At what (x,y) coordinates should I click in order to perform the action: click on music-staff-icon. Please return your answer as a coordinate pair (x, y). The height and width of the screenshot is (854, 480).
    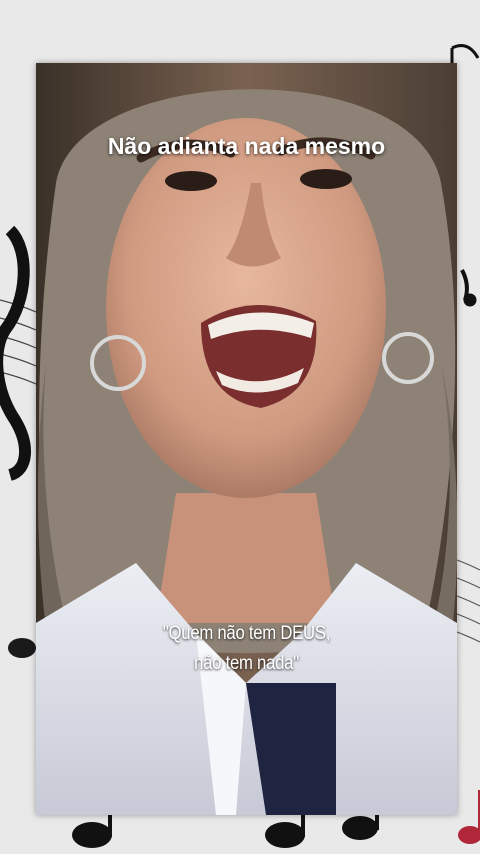
    Looking at the image, I should click on (468, 601).